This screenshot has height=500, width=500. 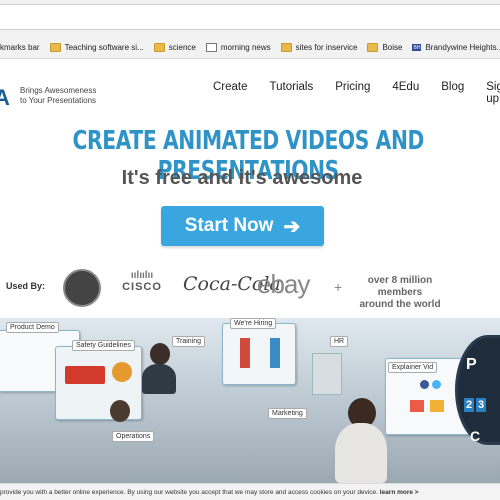 I want to click on nav-signup: Sign up, so click(x=493, y=93).